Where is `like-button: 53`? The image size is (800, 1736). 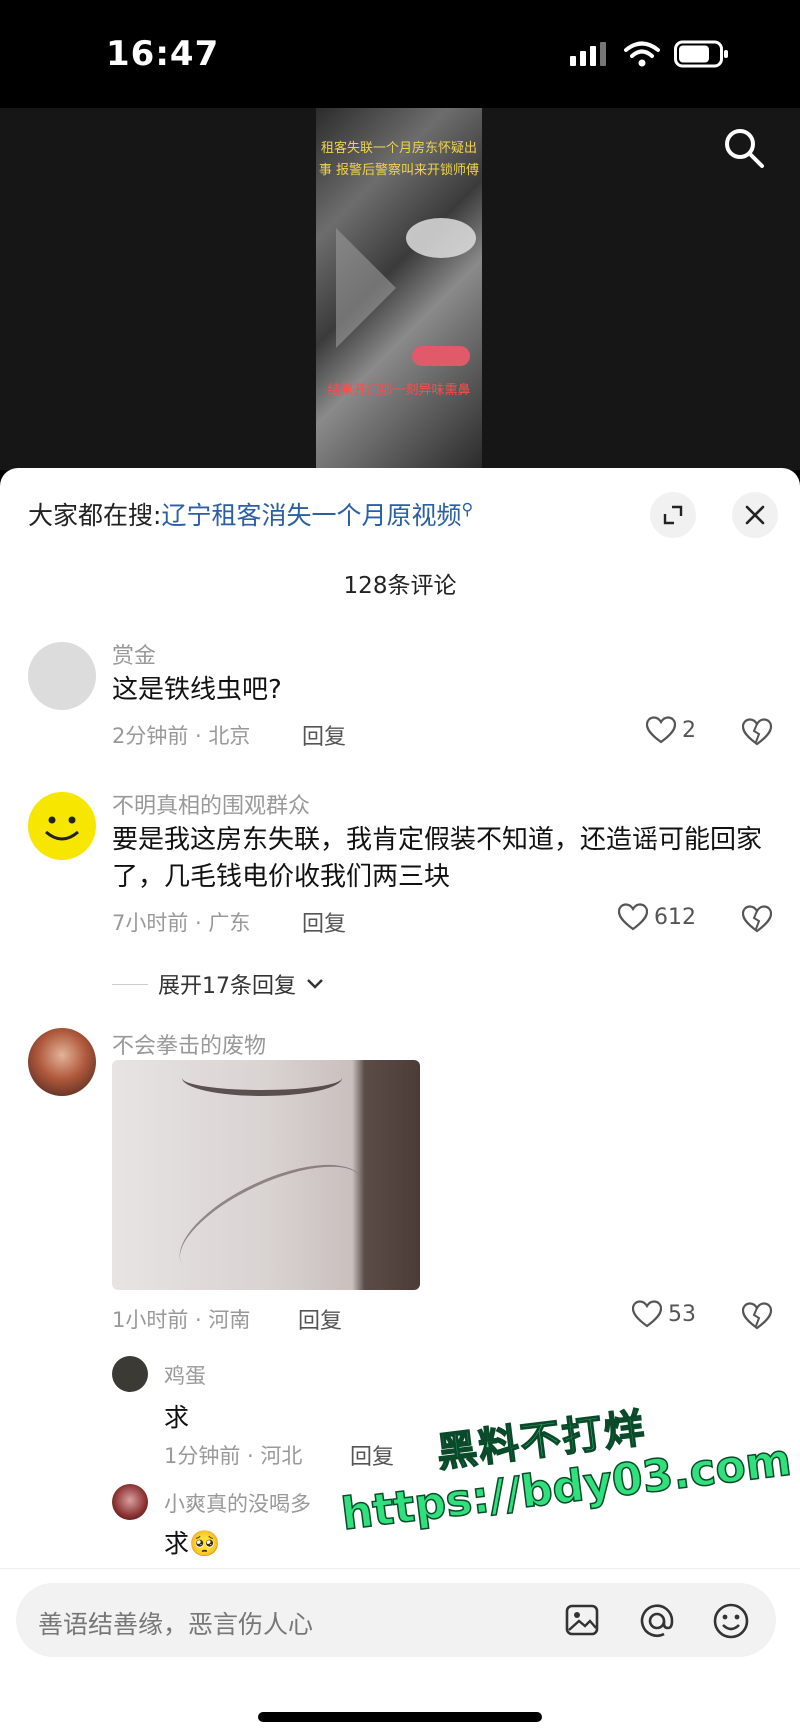 like-button: 53 is located at coordinates (664, 1314).